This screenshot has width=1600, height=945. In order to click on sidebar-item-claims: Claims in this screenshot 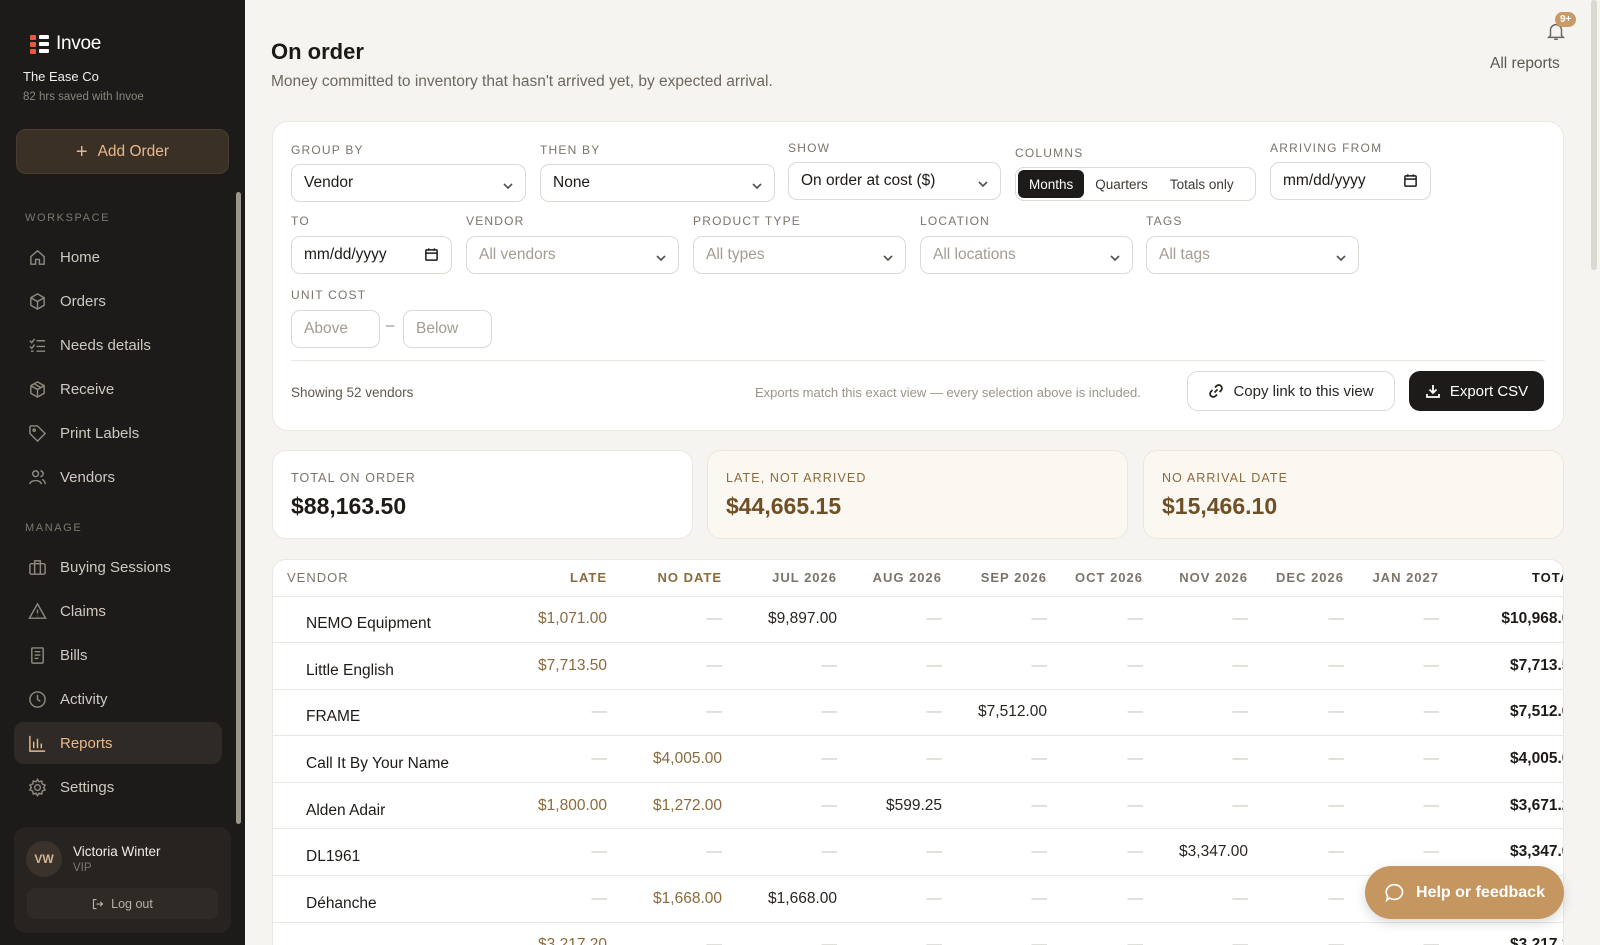, I will do `click(118, 611)`.